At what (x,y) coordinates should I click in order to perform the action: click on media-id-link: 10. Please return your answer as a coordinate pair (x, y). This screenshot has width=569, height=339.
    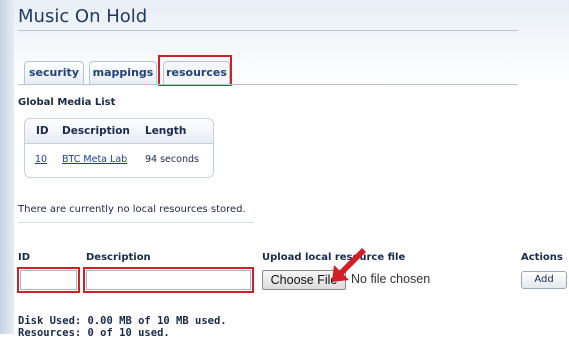
    Looking at the image, I should click on (41, 159).